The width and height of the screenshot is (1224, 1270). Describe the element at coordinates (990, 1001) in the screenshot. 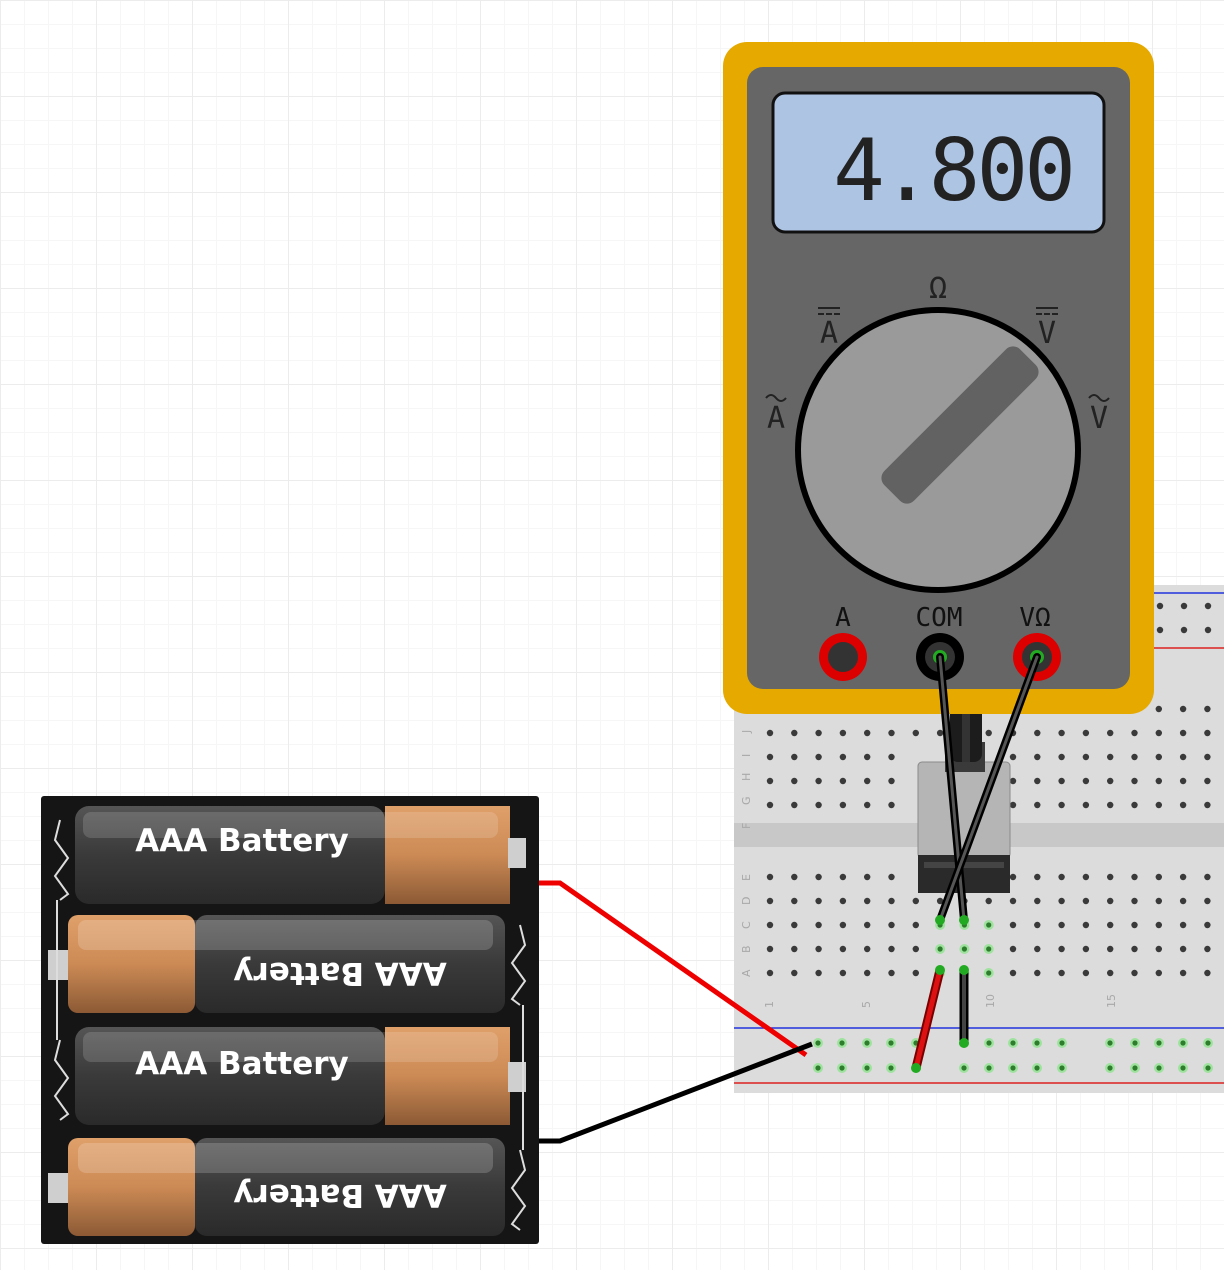

I see `column-number: 10` at that location.